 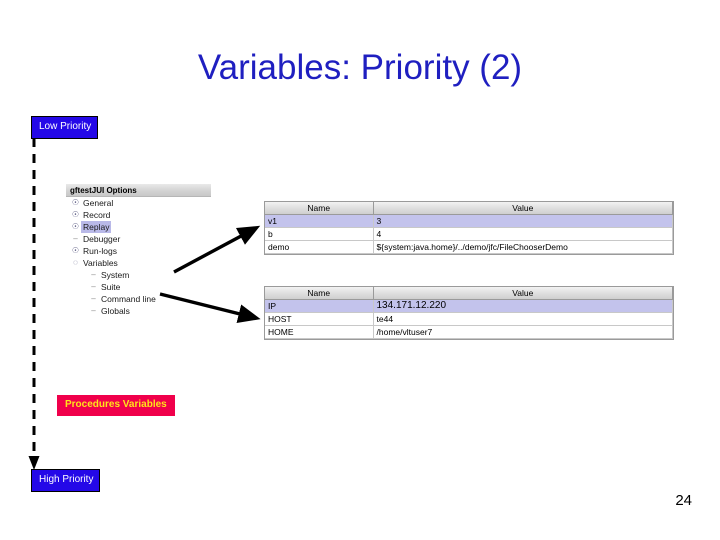 What do you see at coordinates (360, 67) in the screenshot?
I see `page-title: Variables: Priority (2)` at bounding box center [360, 67].